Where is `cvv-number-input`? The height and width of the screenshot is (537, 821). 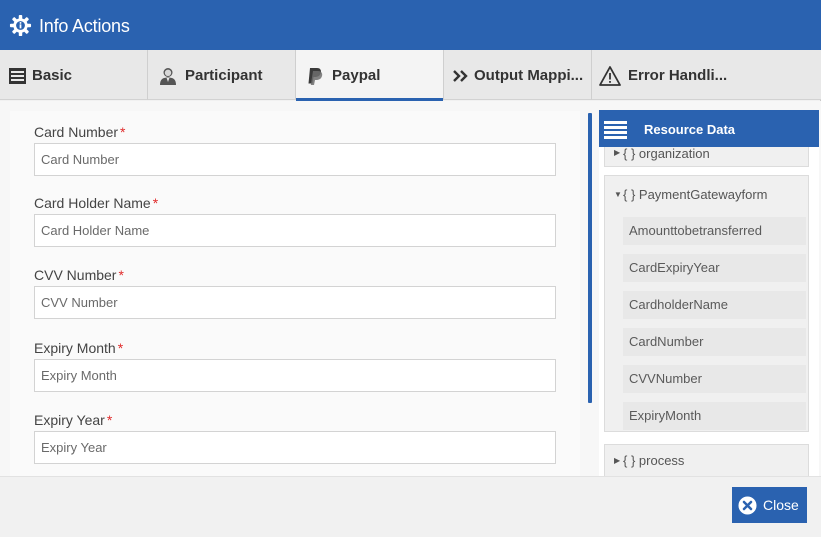
cvv-number-input is located at coordinates (295, 302).